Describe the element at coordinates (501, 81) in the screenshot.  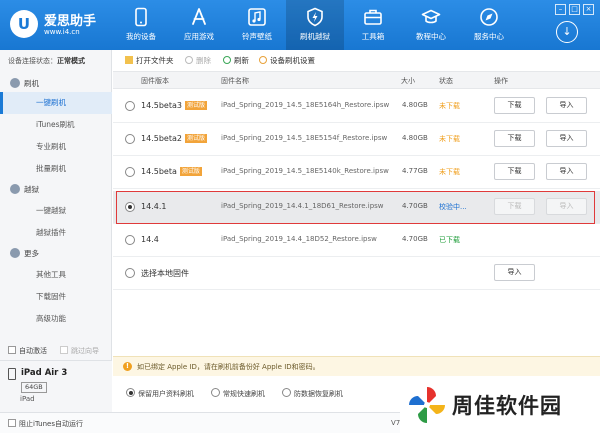
I see `col-action: 操作` at that location.